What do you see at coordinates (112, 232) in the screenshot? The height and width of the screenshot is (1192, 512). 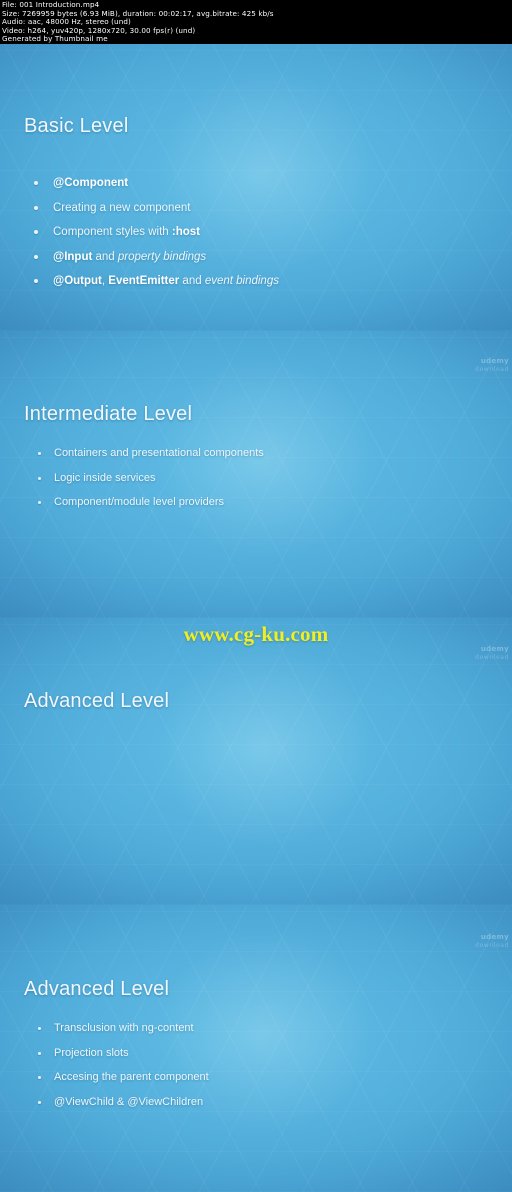 I see `bullet-text-segment: Component styles with` at bounding box center [112, 232].